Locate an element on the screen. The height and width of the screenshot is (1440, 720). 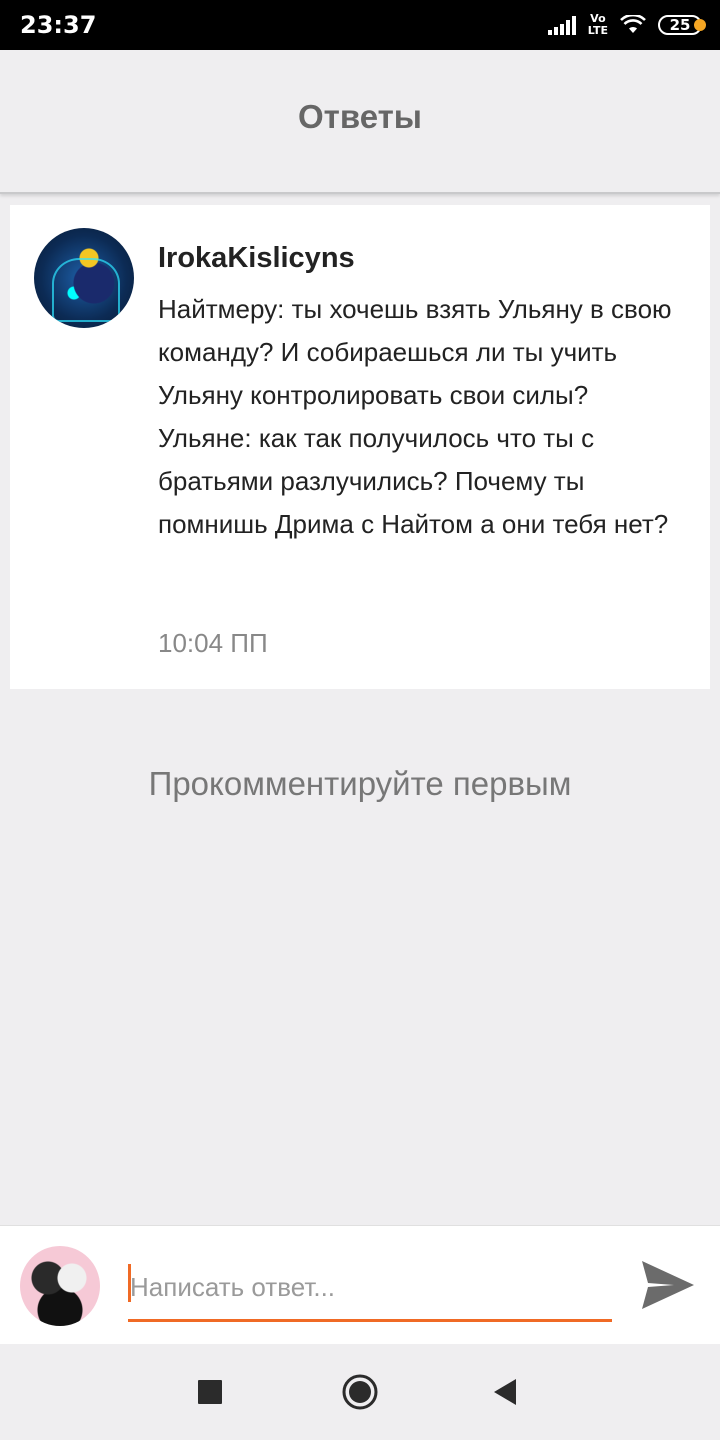
system-nav-bar is located at coordinates (360, 1392).